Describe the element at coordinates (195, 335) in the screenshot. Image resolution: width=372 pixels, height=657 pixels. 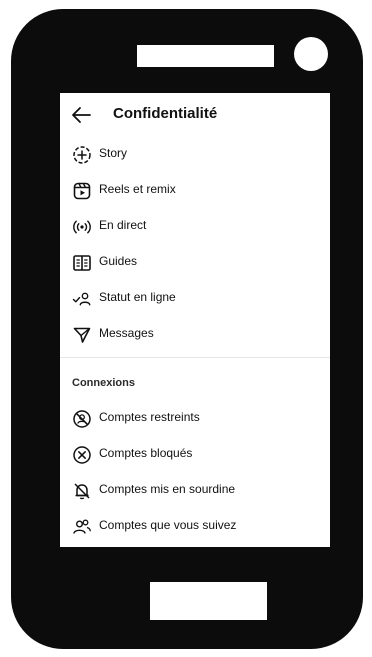
I see `menu-item-messages: Messages` at that location.